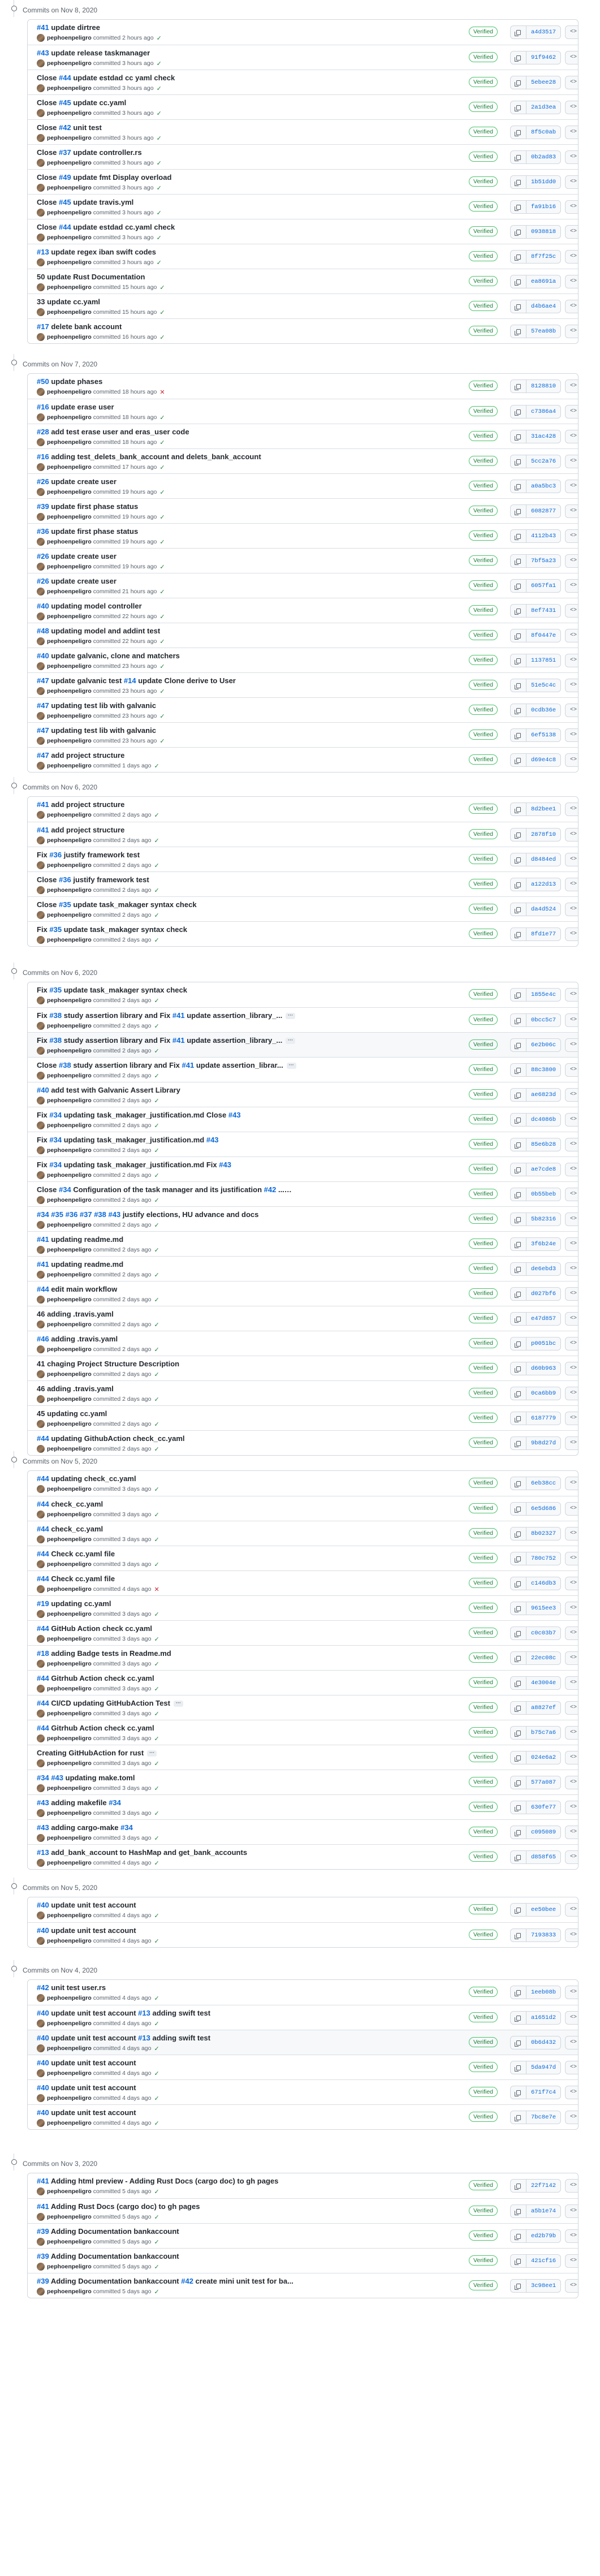 The image size is (600, 2576). Describe the element at coordinates (152, 1753) in the screenshot. I see `expand-message-button: ···` at that location.